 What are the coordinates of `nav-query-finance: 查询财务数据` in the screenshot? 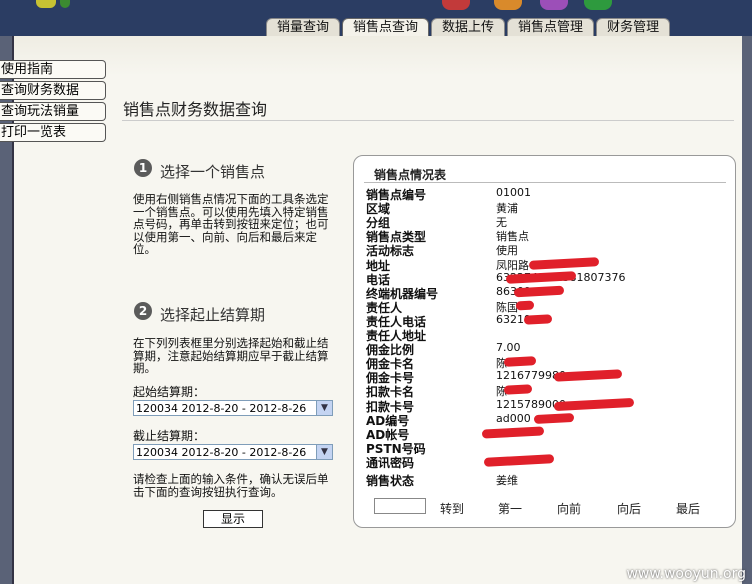 It's located at (53, 90).